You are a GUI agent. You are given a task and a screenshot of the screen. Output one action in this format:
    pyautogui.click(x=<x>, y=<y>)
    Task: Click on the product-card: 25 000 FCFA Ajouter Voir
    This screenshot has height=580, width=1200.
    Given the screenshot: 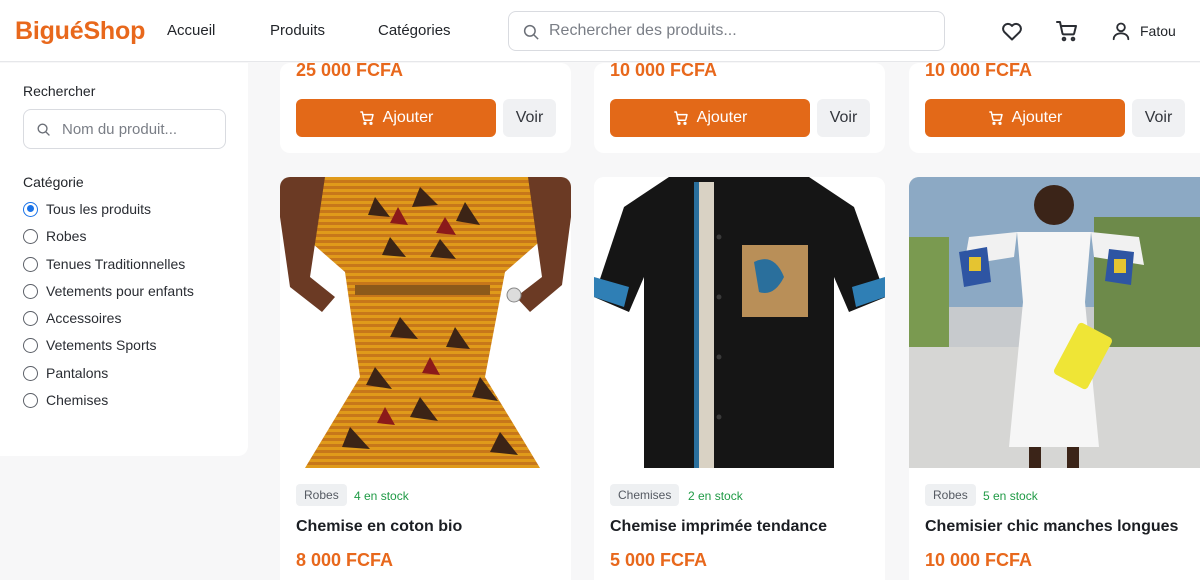 What is the action you would take?
    pyautogui.click(x=425, y=108)
    